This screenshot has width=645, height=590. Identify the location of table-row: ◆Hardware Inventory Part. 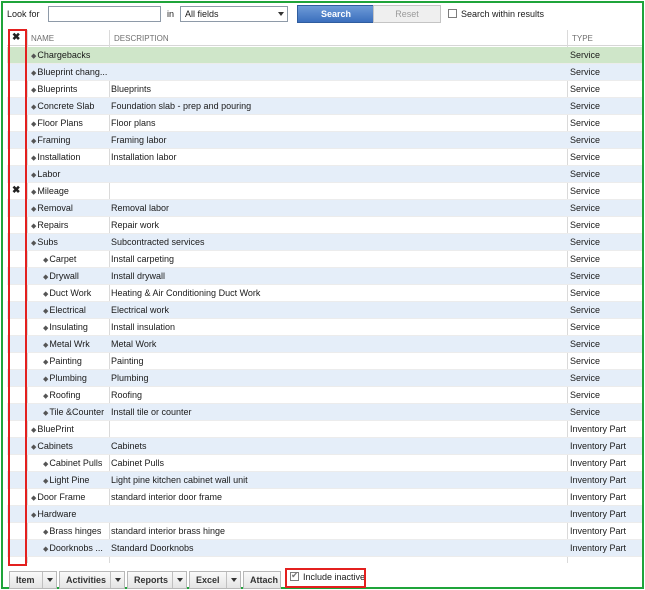
(324, 514).